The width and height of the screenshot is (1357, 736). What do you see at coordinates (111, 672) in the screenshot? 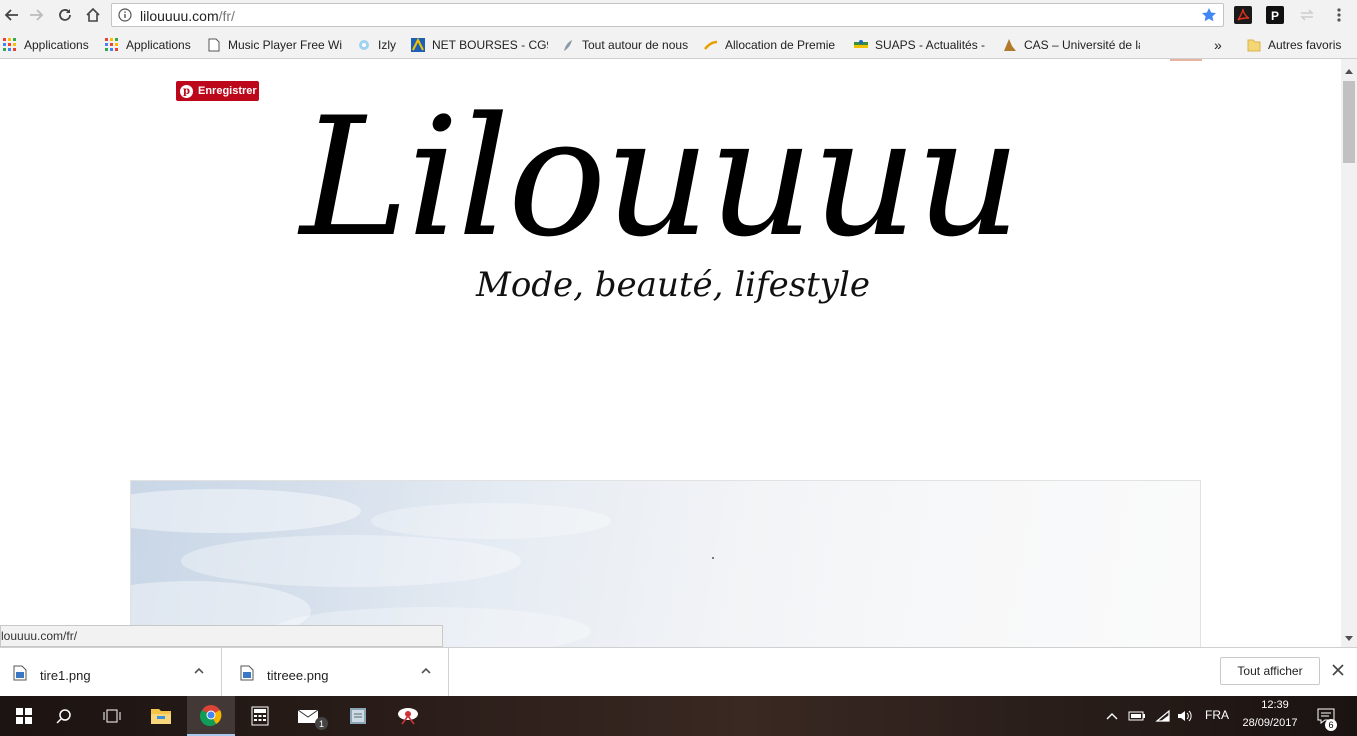
I see `download-item: tire1.png` at bounding box center [111, 672].